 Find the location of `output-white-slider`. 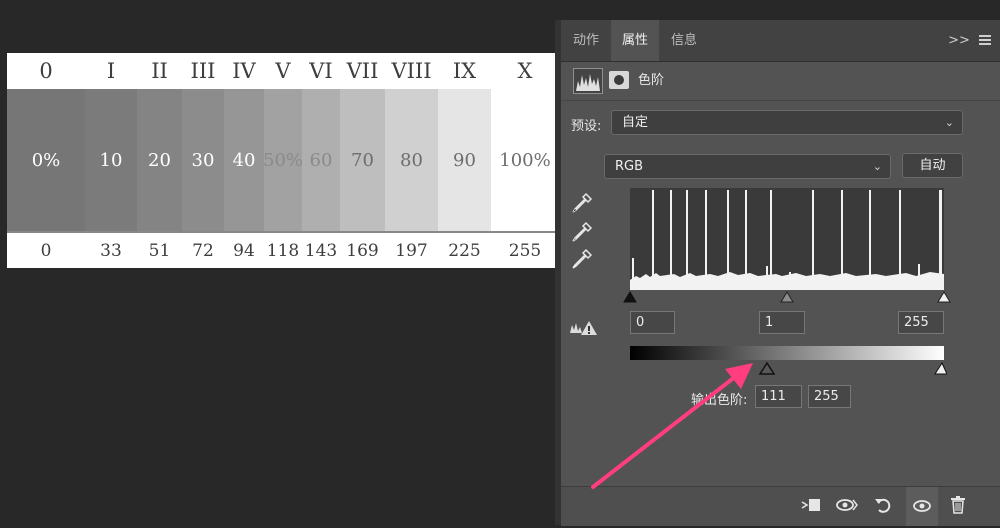

output-white-slider is located at coordinates (940, 368).